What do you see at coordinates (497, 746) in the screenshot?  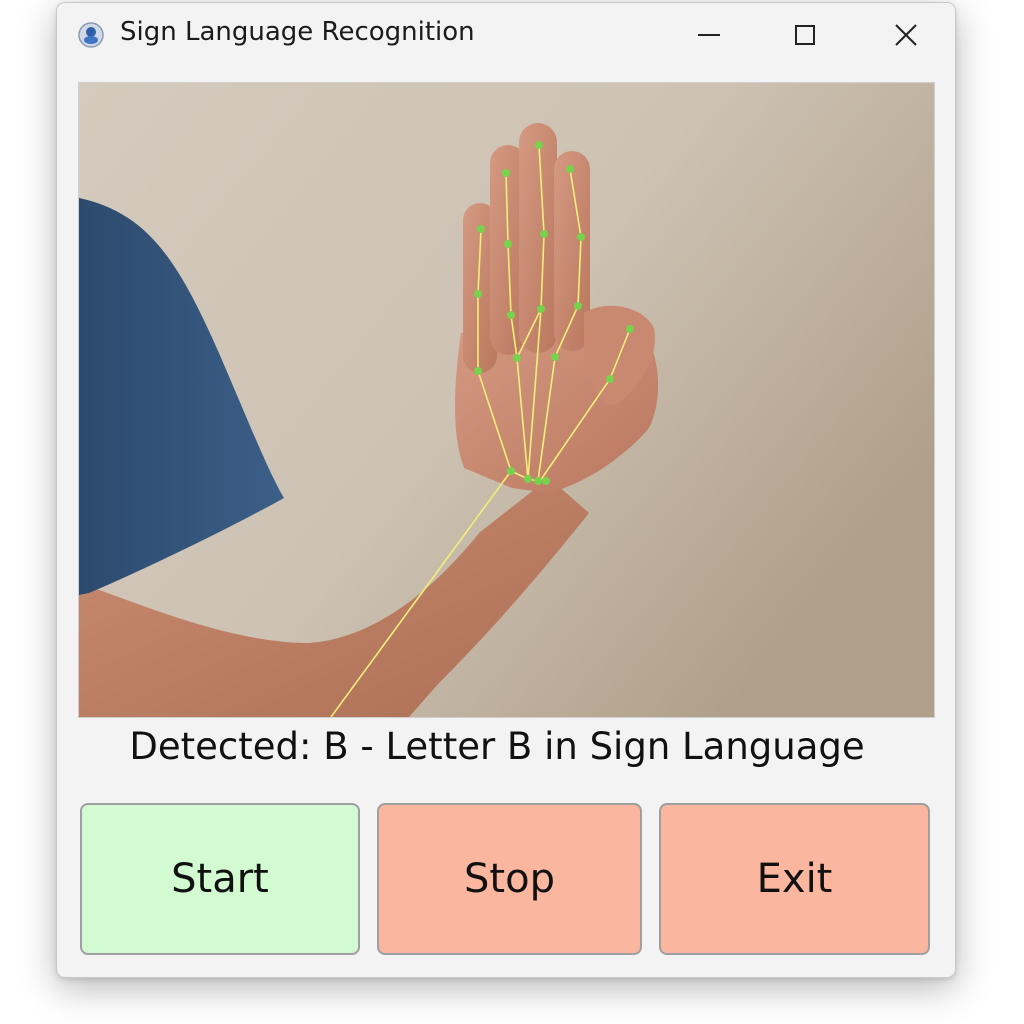 I see `detection-status: Detected: B - Letter B in Sign Language` at bounding box center [497, 746].